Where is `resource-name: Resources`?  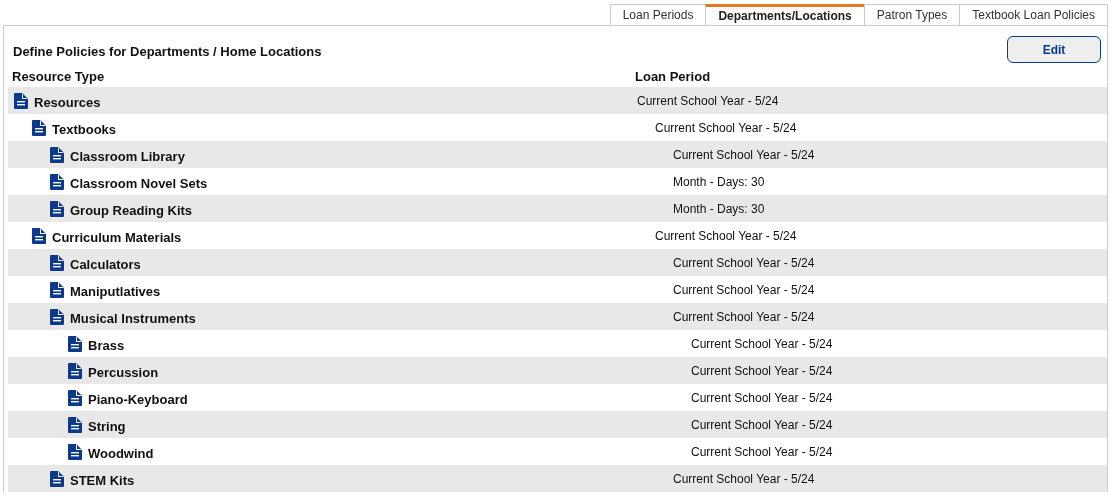
resource-name: Resources is located at coordinates (67, 102).